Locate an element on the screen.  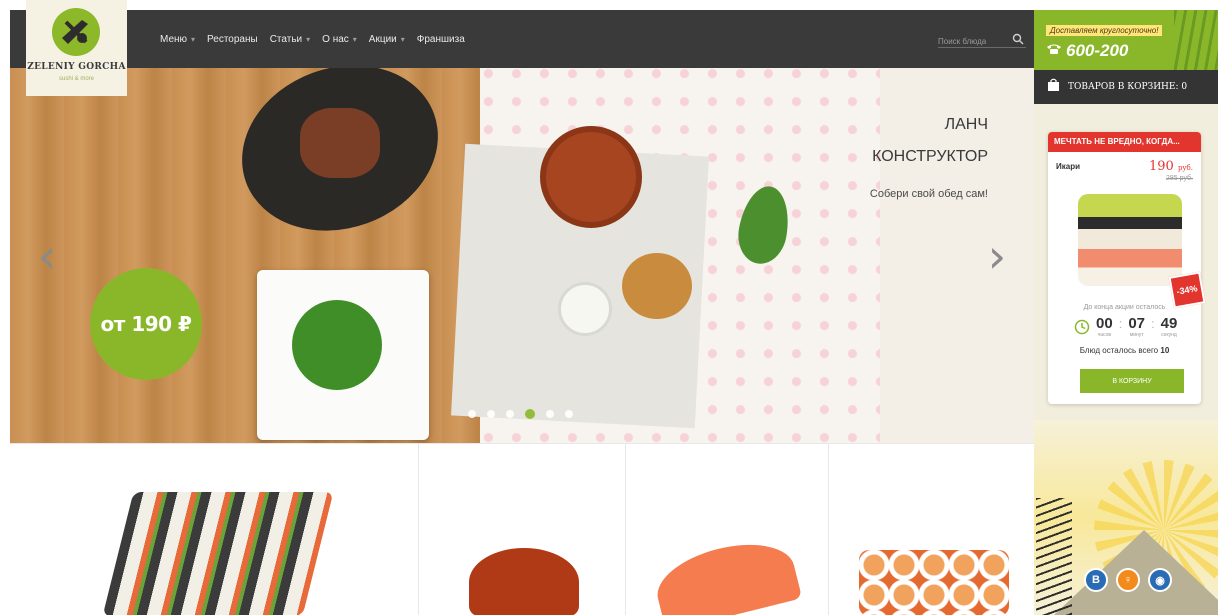
nav-item-label: О нас is located at coordinates (335, 39).